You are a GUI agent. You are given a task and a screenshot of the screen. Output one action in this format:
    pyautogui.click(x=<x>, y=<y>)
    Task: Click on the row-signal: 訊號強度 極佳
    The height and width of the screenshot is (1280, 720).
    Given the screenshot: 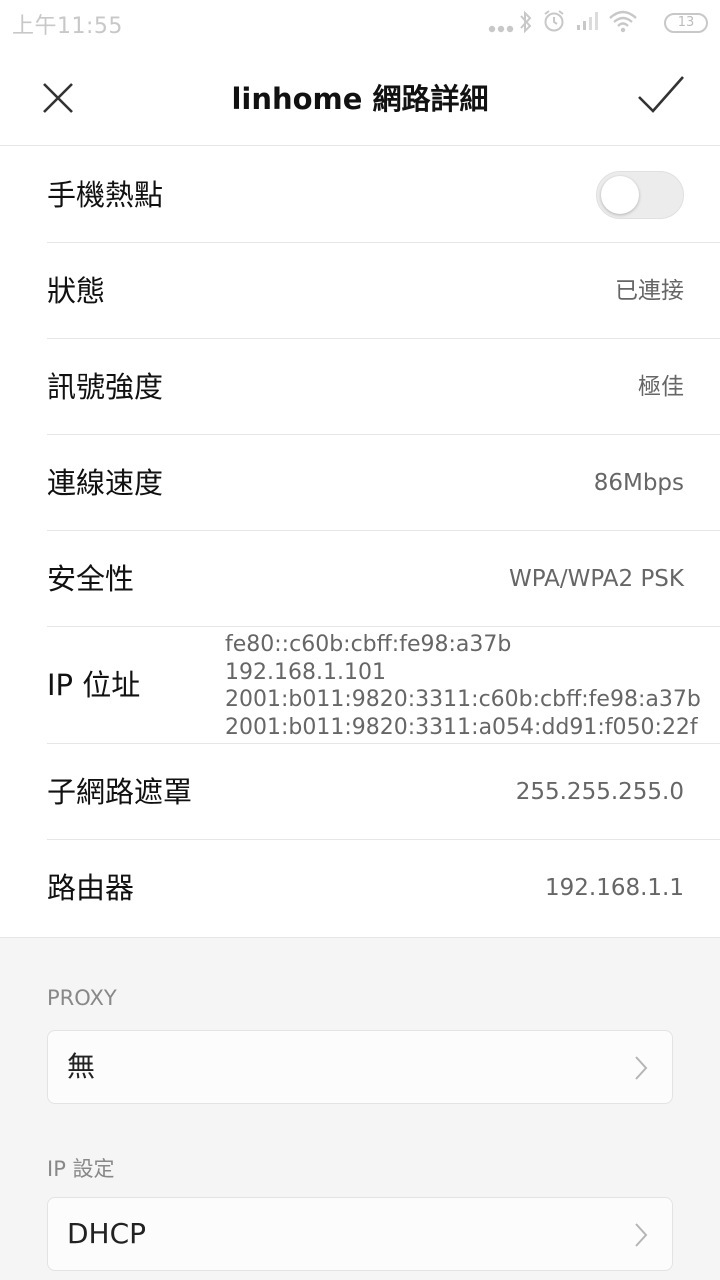 What is the action you would take?
    pyautogui.click(x=383, y=387)
    